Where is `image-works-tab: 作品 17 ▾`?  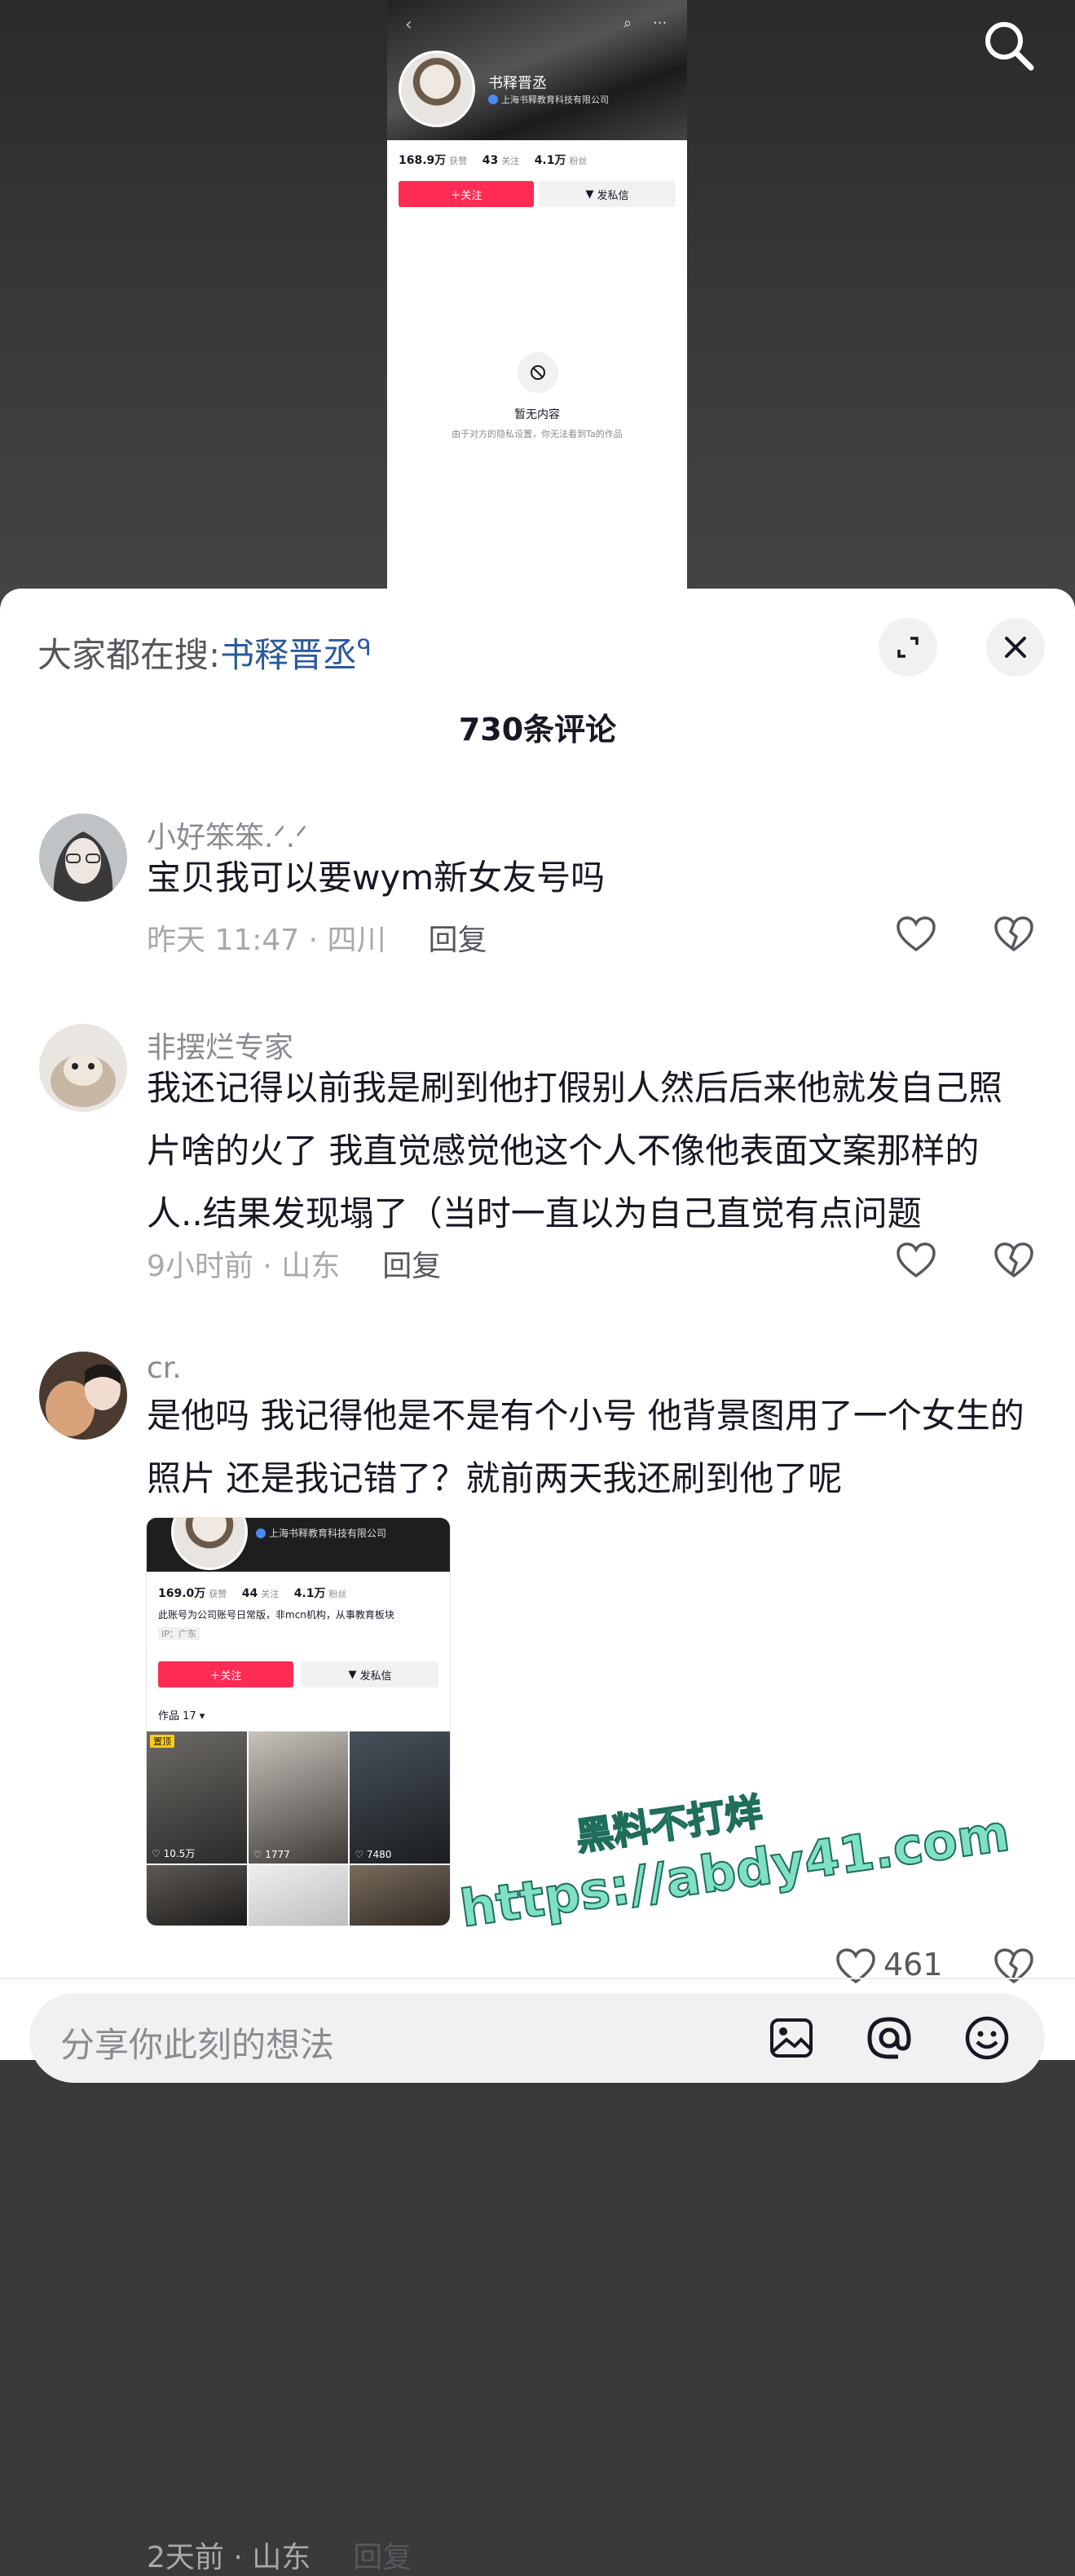 image-works-tab: 作品 17 ▾ is located at coordinates (181, 1716).